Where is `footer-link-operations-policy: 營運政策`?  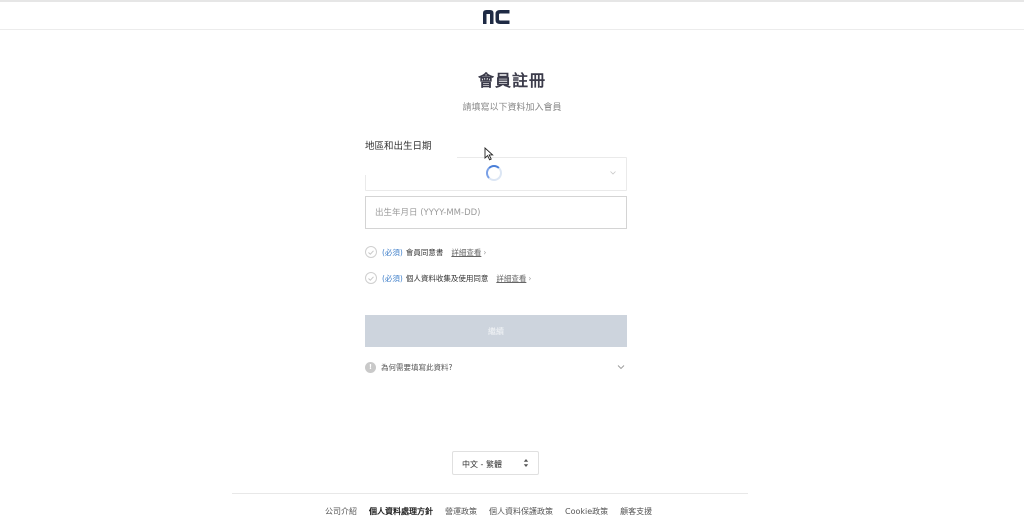 footer-link-operations-policy: 營運政策 is located at coordinates (461, 511).